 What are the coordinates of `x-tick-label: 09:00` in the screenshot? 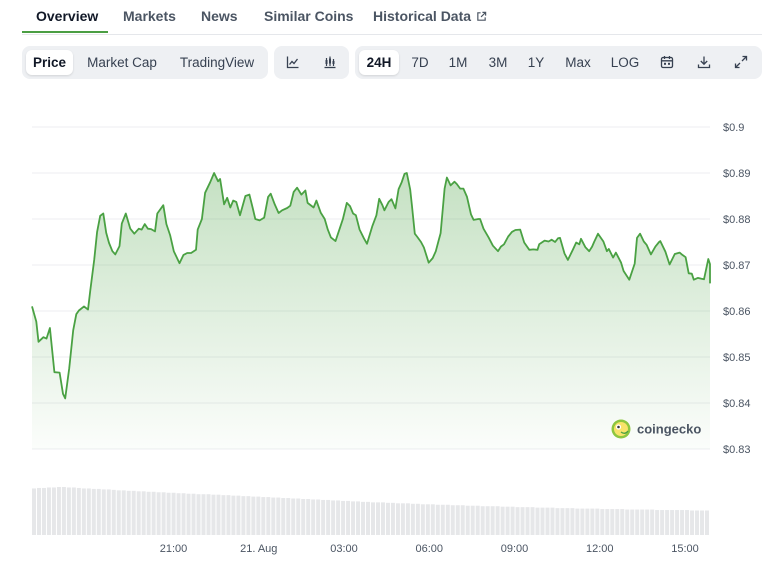 It's located at (515, 549).